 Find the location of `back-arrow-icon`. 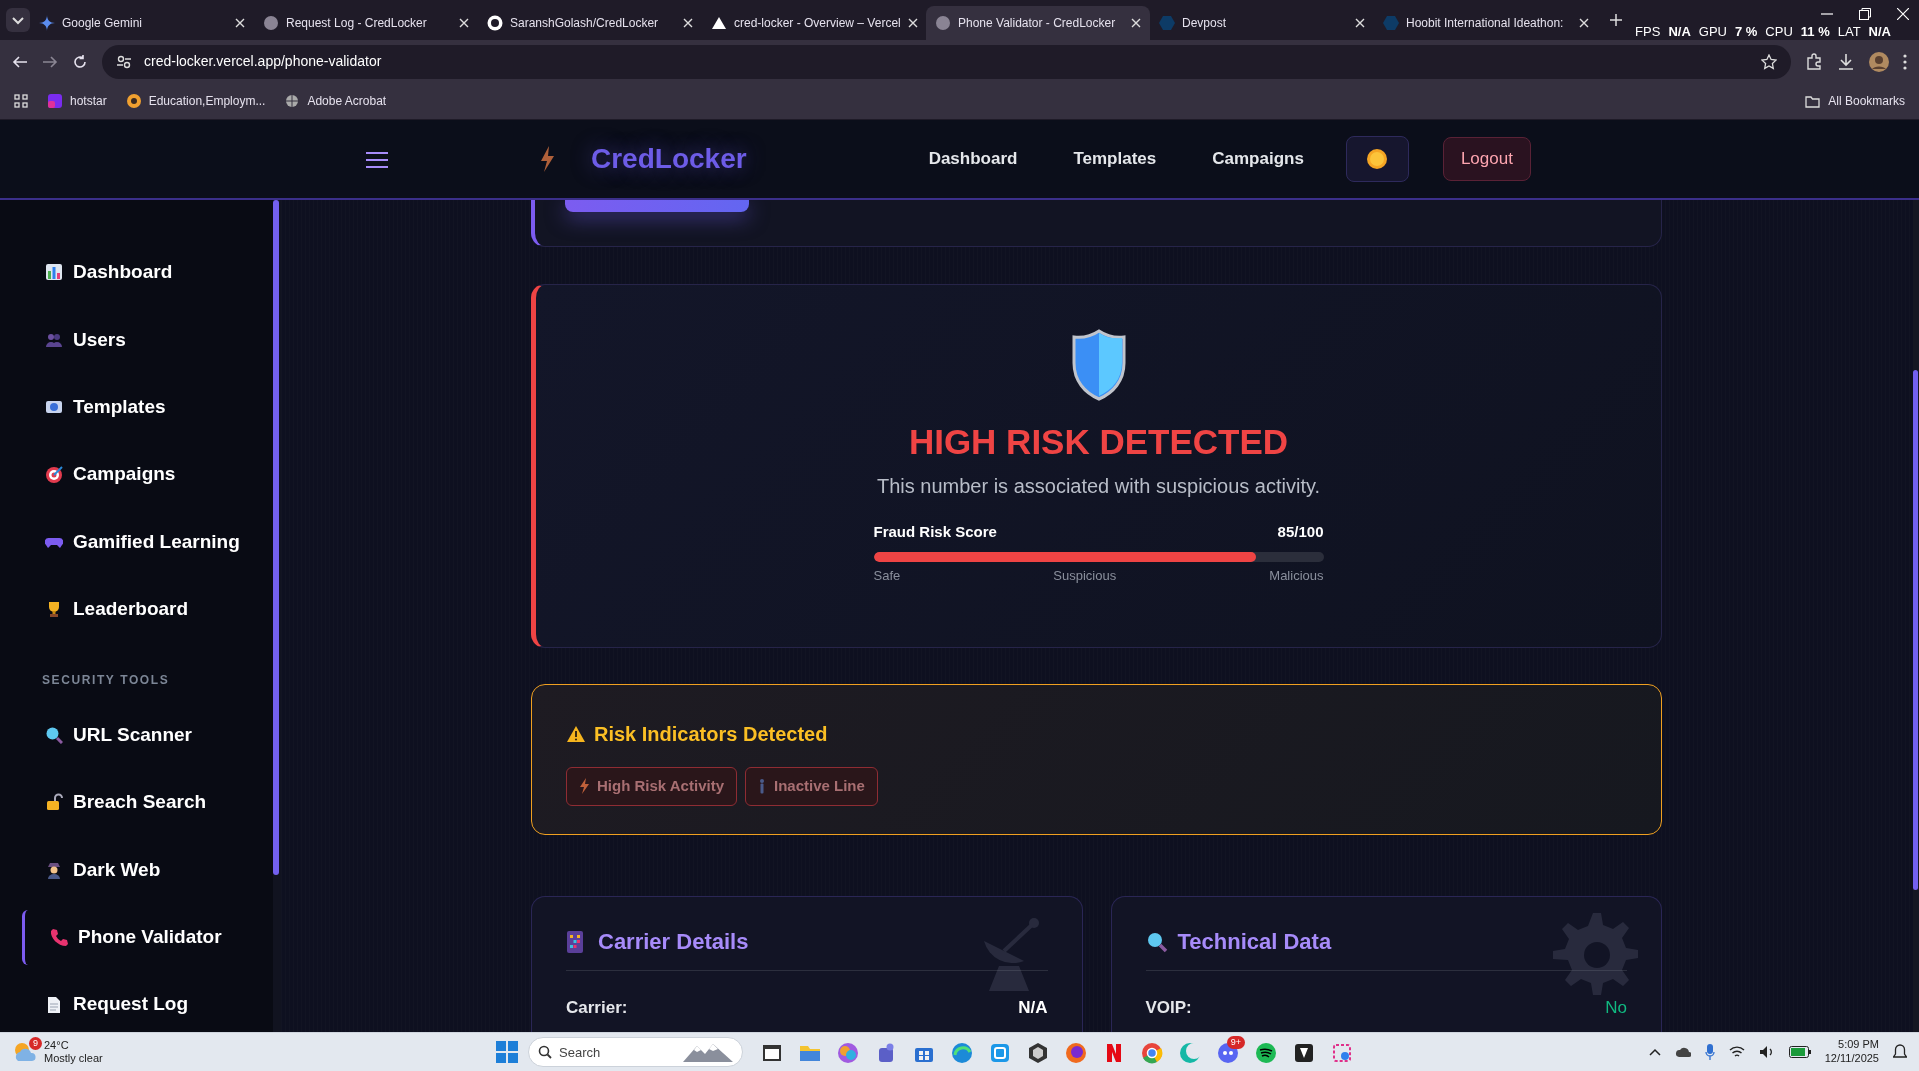

back-arrow-icon is located at coordinates (20, 61).